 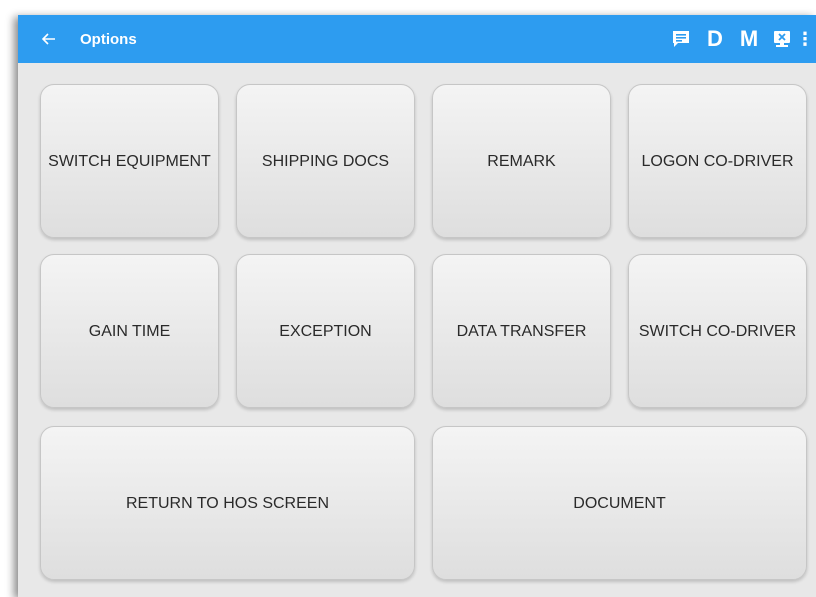 I want to click on back-button, so click(x=49, y=39).